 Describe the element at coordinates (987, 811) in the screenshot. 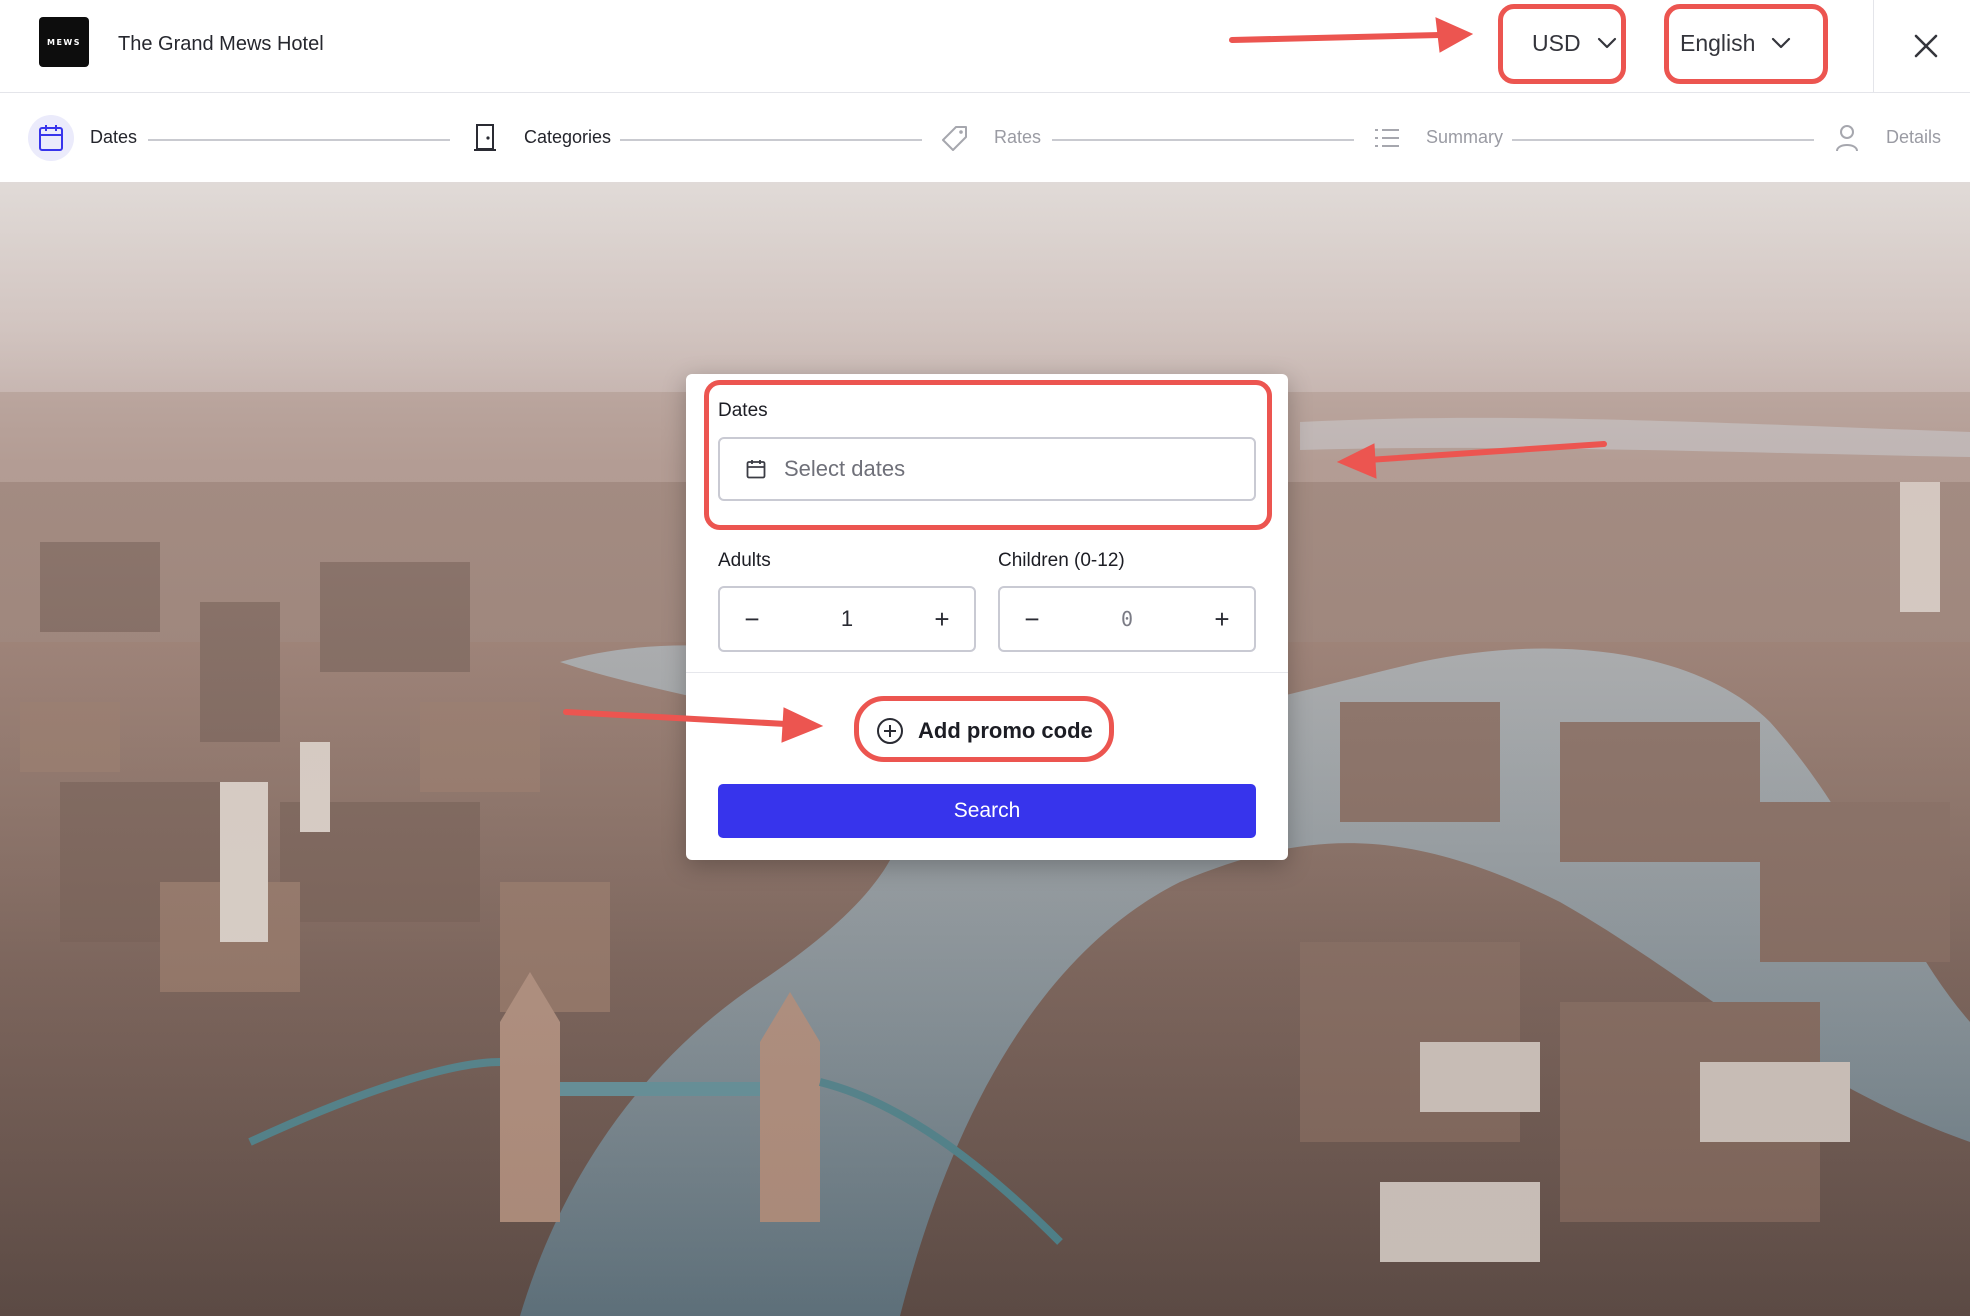

I see `search-button: Search` at that location.